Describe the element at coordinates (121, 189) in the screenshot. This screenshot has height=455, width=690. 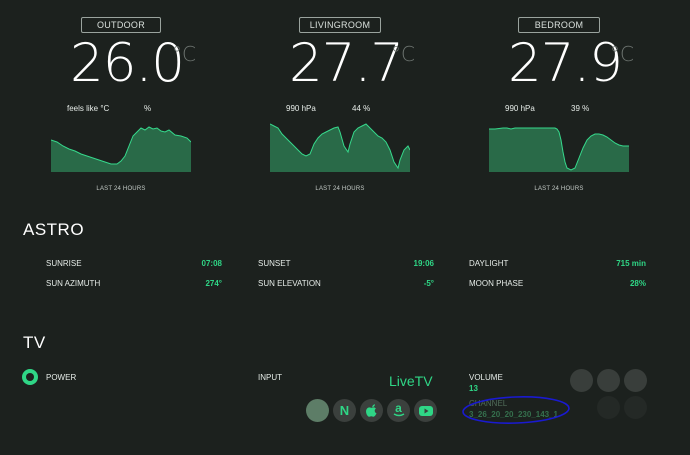
I see `outdoor-chart-period: LAST 24 HOURS` at that location.